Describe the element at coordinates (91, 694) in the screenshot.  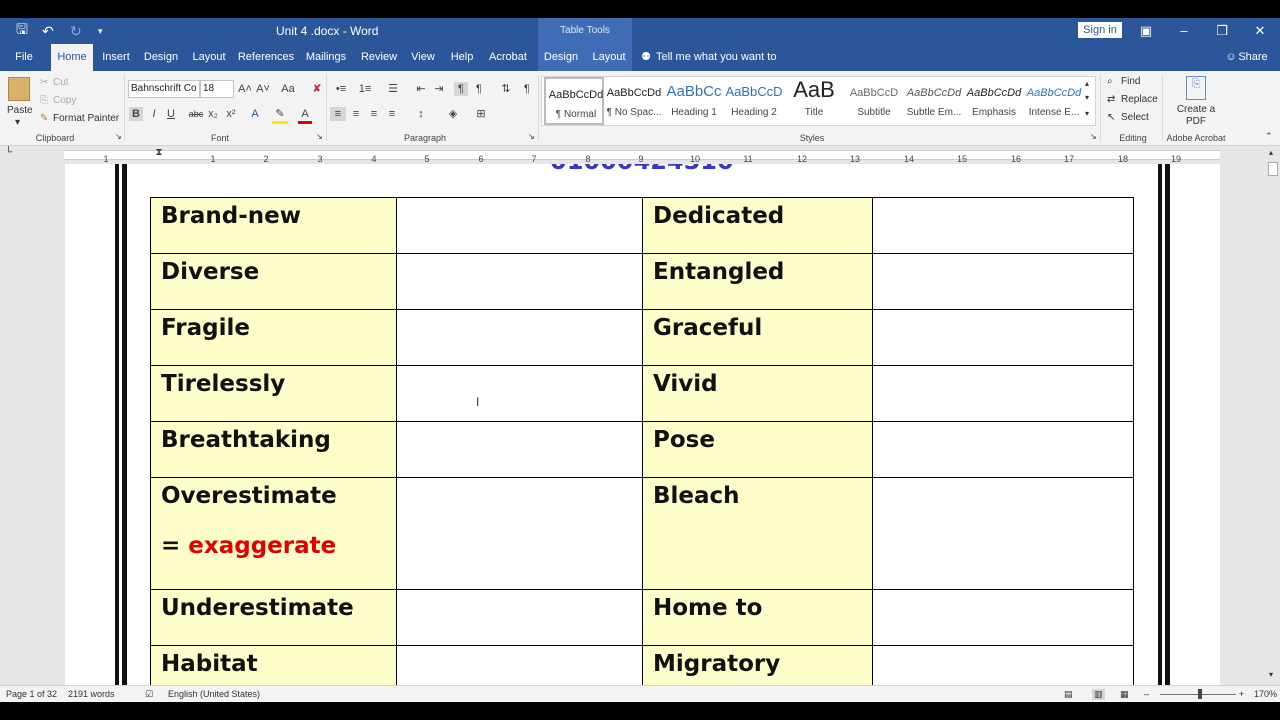
I see `word-count: 2191 words` at that location.